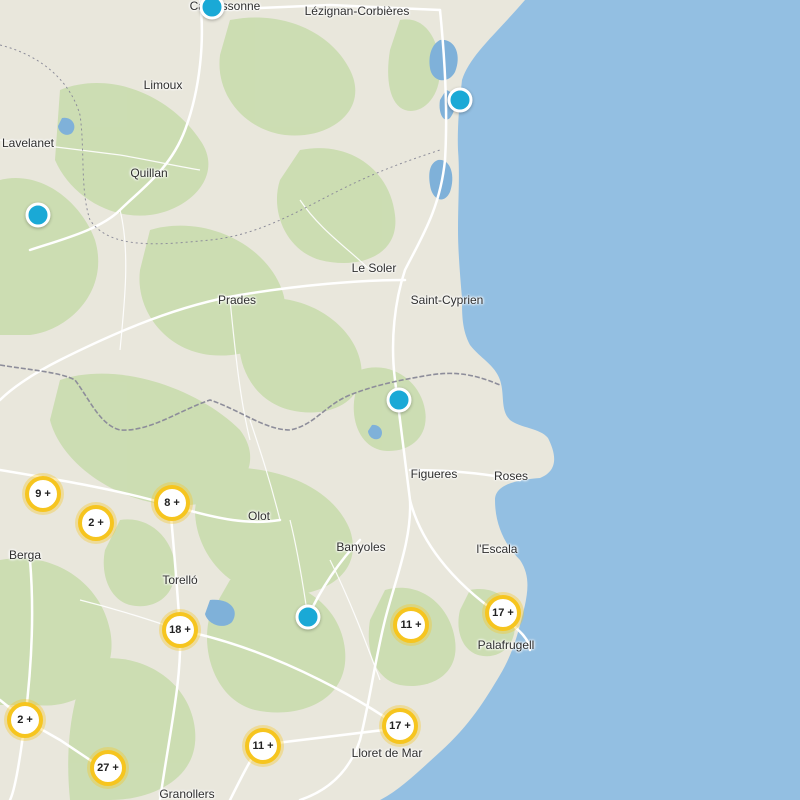 The height and width of the screenshot is (800, 800). I want to click on cluster-marker: 18 +, so click(180, 630).